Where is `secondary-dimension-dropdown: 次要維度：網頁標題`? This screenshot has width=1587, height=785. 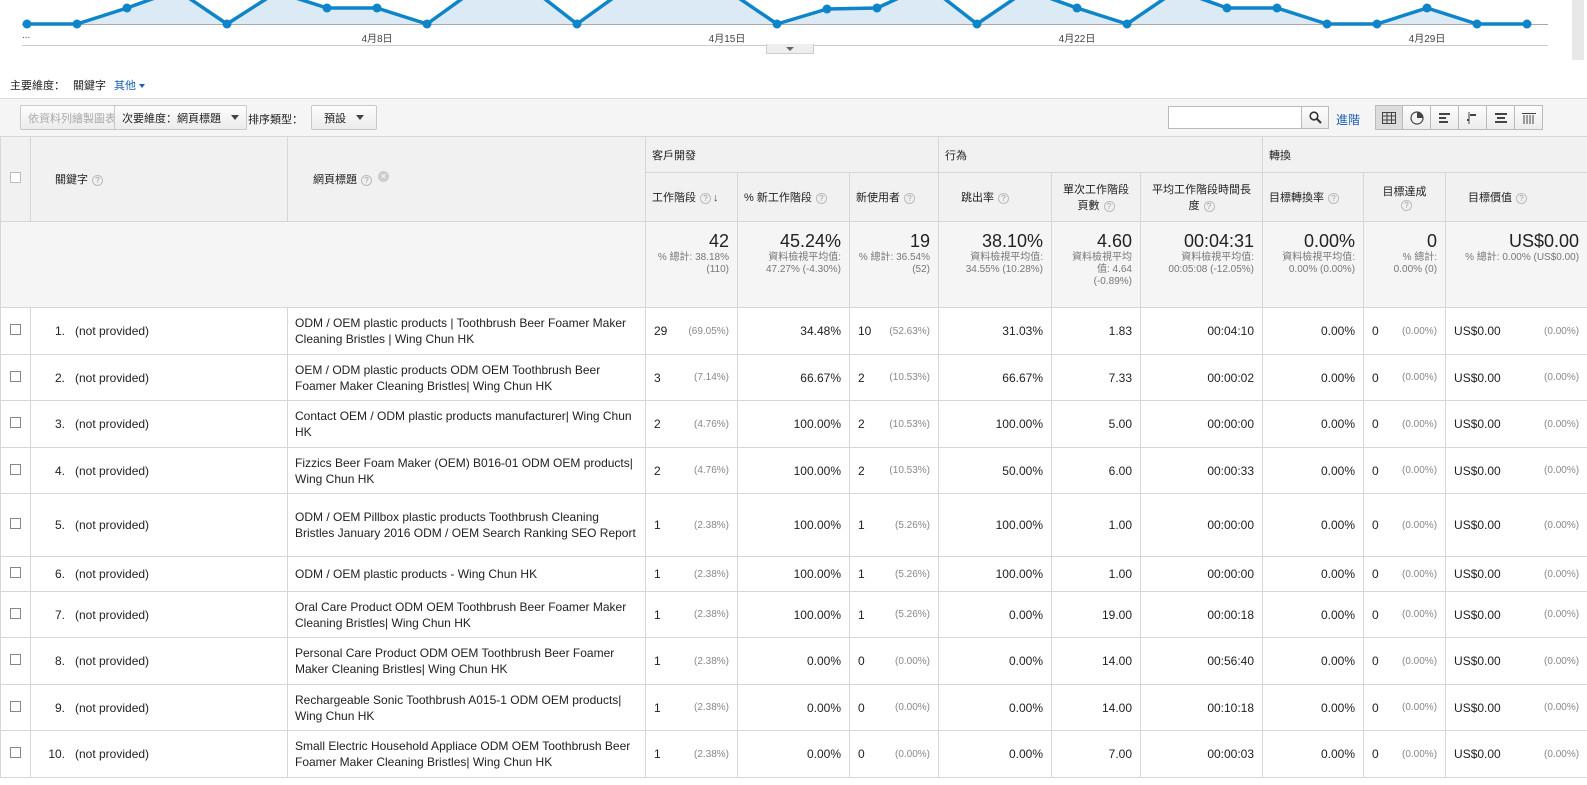 secondary-dimension-dropdown: 次要維度：網頁標題 is located at coordinates (180, 117).